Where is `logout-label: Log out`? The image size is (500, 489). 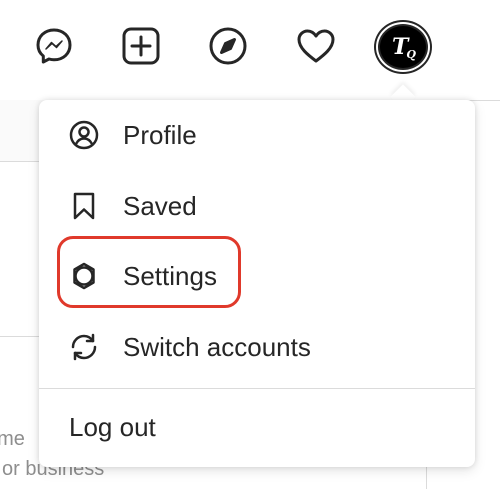 logout-label: Log out is located at coordinates (112, 426).